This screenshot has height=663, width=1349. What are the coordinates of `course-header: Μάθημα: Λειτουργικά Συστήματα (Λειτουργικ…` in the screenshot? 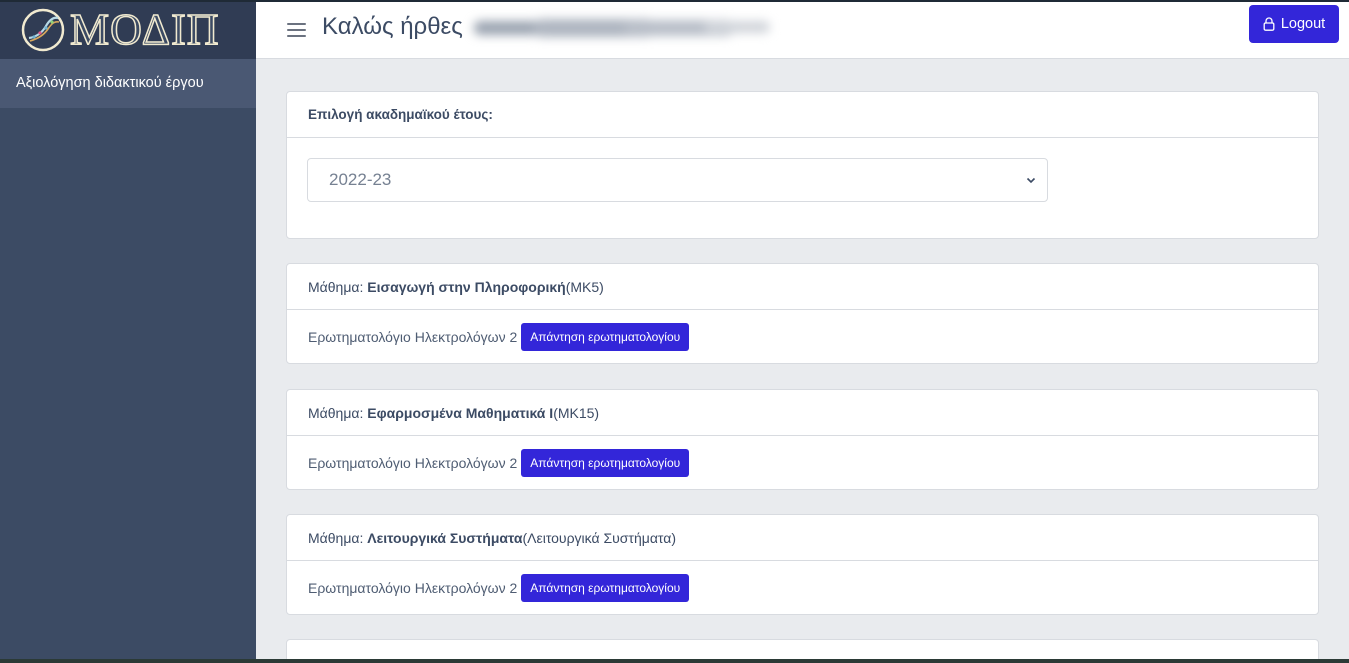 It's located at (802, 538).